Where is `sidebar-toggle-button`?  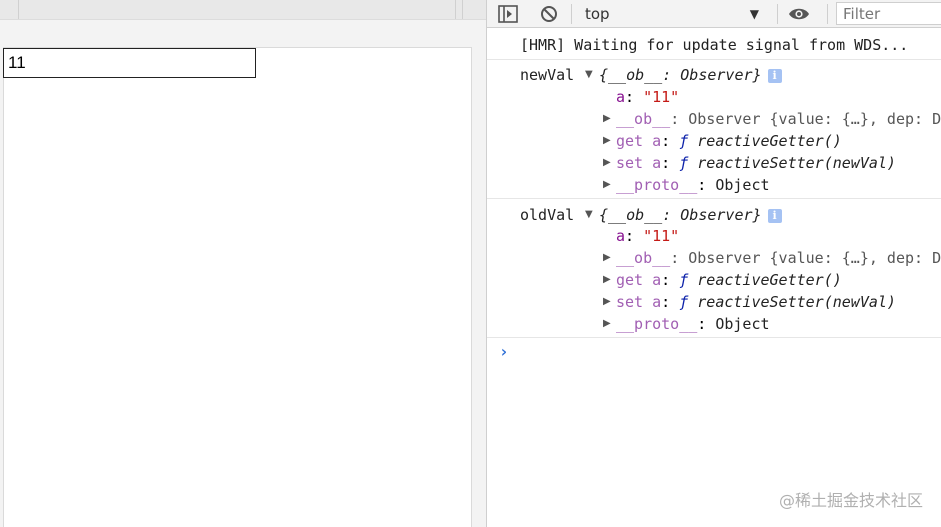
sidebar-toggle-button is located at coordinates (508, 14).